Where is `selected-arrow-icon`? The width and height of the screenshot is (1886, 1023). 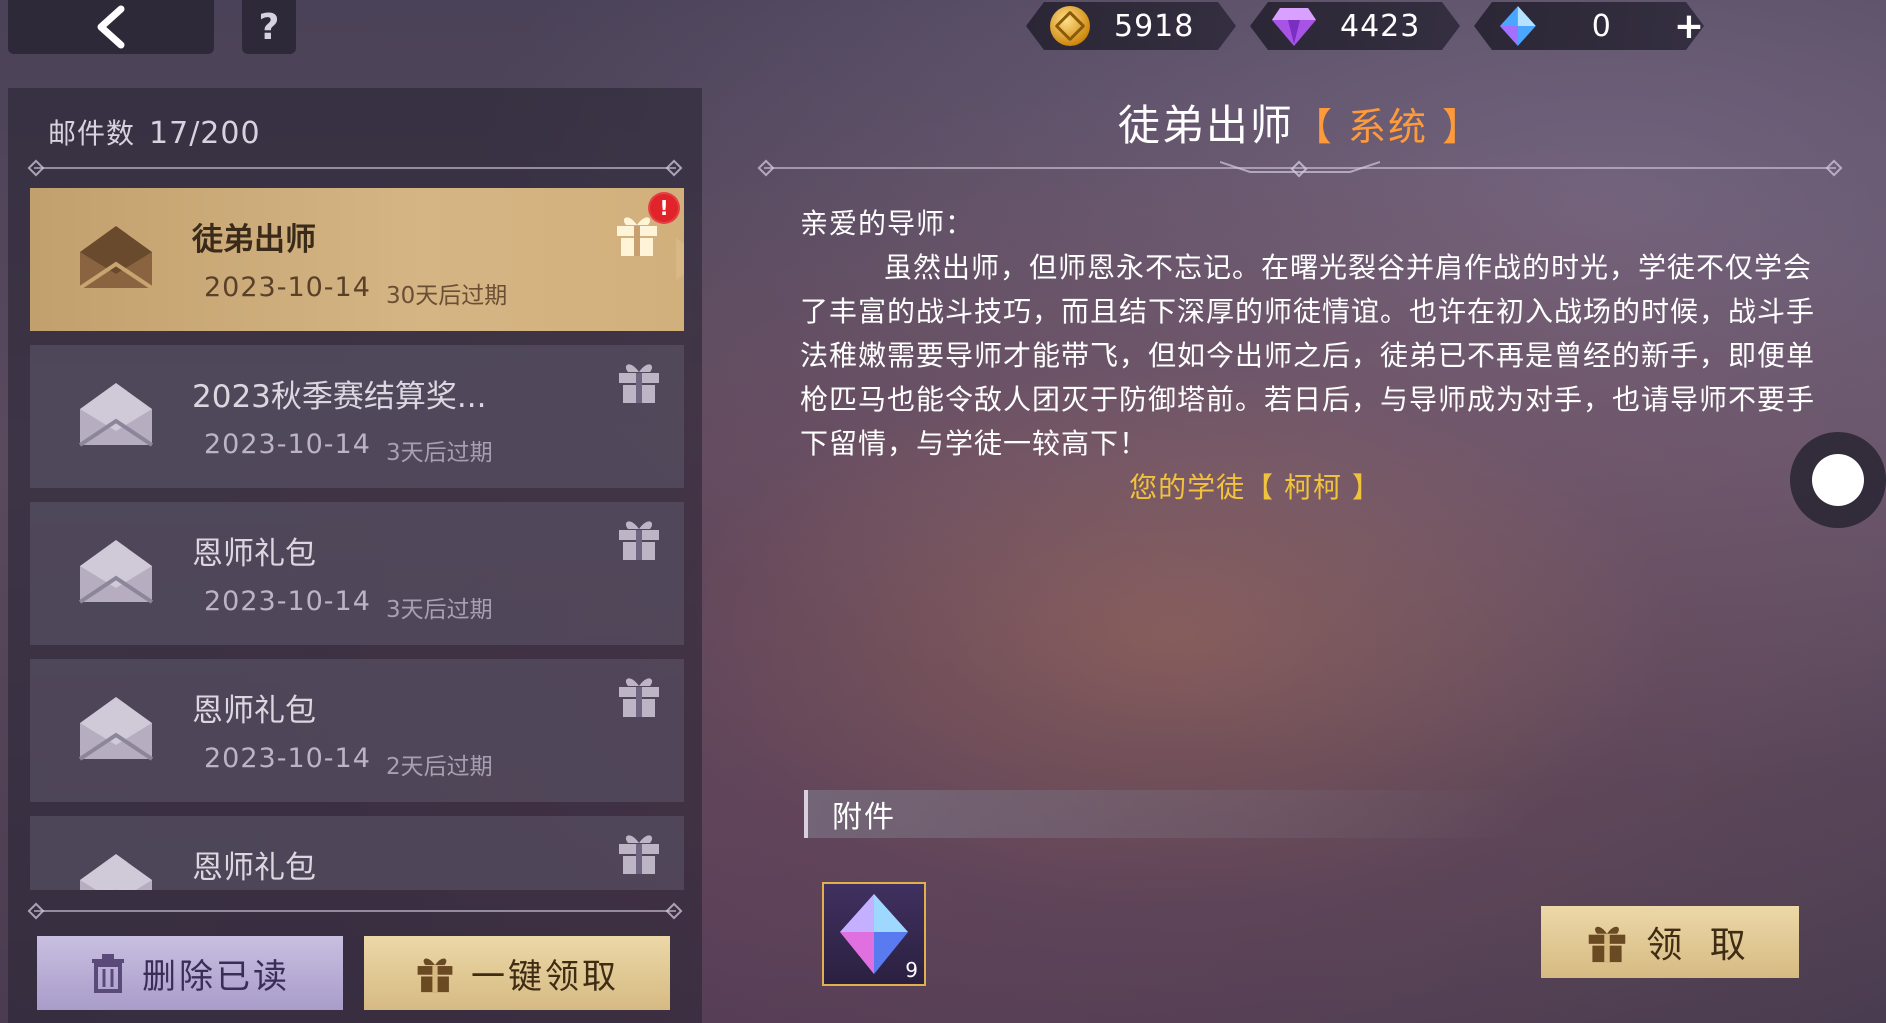 selected-arrow-icon is located at coordinates (680, 259).